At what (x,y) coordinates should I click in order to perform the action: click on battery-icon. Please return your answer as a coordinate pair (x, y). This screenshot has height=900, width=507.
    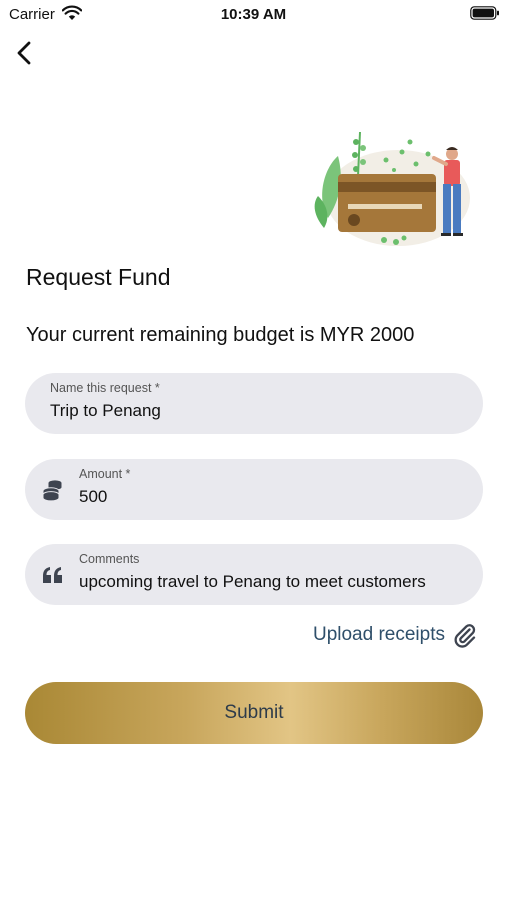
    Looking at the image, I should click on (484, 13).